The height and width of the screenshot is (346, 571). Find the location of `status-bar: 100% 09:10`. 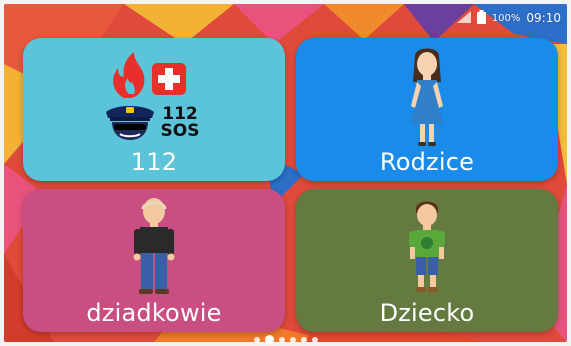

status-bar: 100% 09:10 is located at coordinates (508, 18).